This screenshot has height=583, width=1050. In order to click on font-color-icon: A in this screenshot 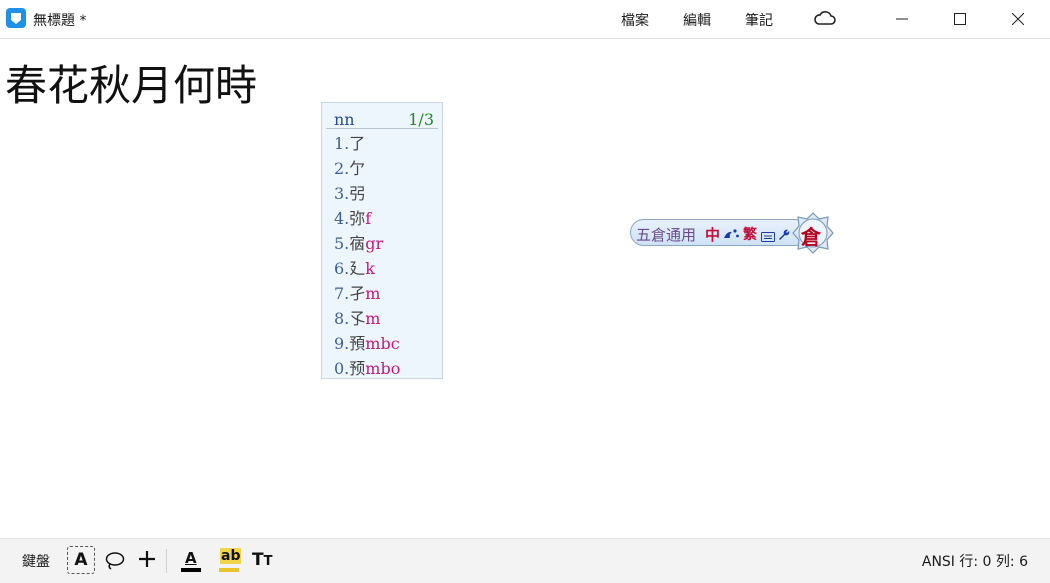, I will do `click(191, 558)`.